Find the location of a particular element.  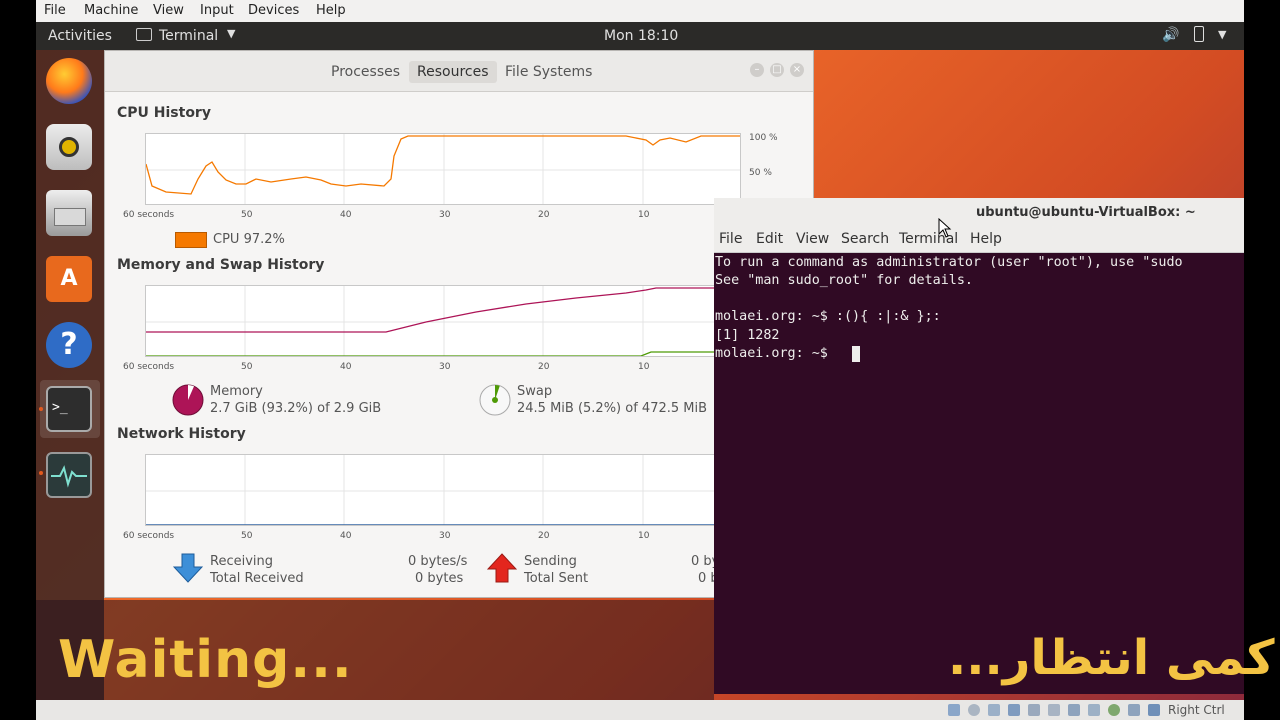

term-menu-file: File is located at coordinates (730, 239).